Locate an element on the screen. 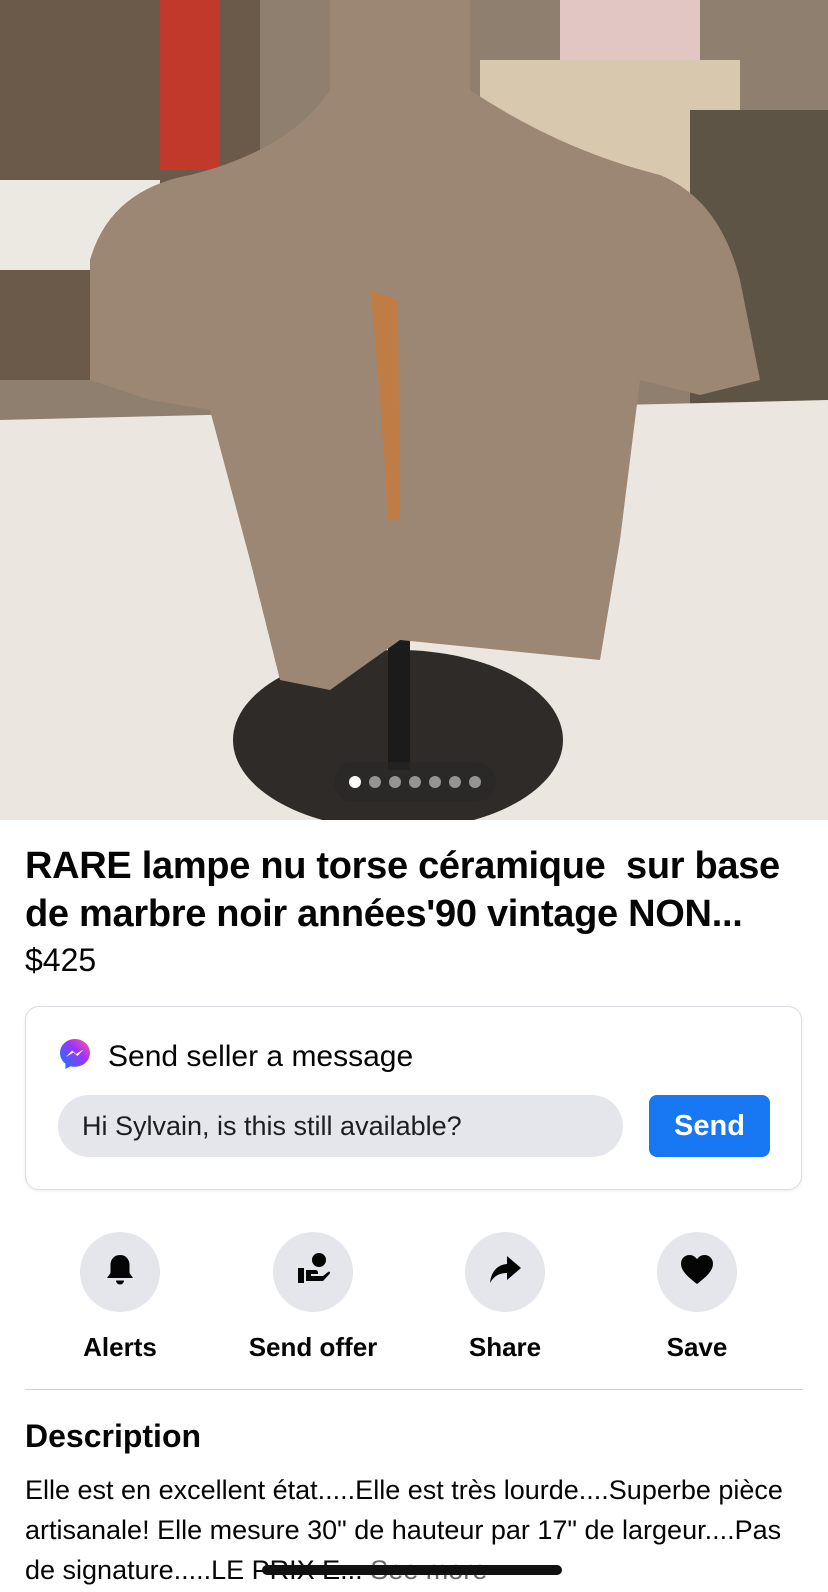 The width and height of the screenshot is (828, 1592). save-button: Save is located at coordinates (697, 1297).